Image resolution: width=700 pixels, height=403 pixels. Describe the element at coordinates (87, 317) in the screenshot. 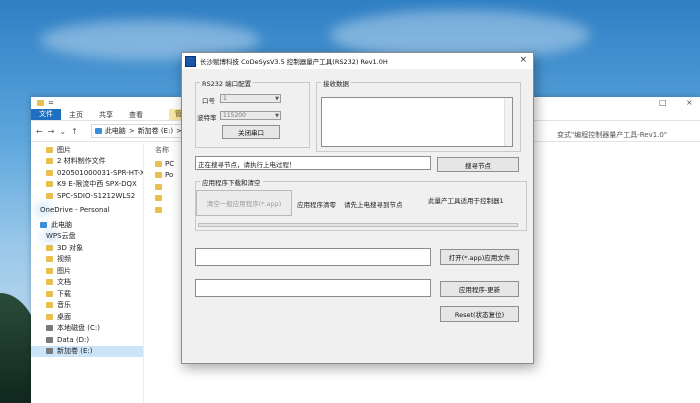

I see `sidebar-item: 桌面` at that location.